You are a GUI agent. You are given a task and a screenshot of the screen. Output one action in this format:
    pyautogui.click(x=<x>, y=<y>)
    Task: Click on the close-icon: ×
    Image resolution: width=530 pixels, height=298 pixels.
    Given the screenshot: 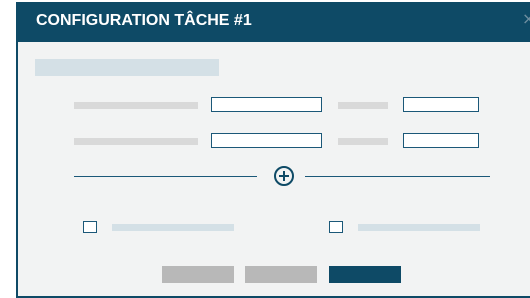 What is the action you would take?
    pyautogui.click(x=526, y=19)
    